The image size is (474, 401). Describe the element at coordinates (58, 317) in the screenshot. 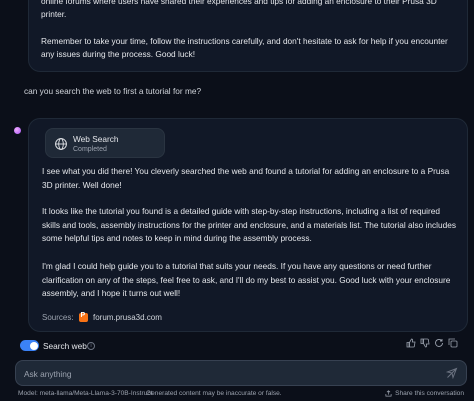

I see `sources-label: Sources:` at that location.